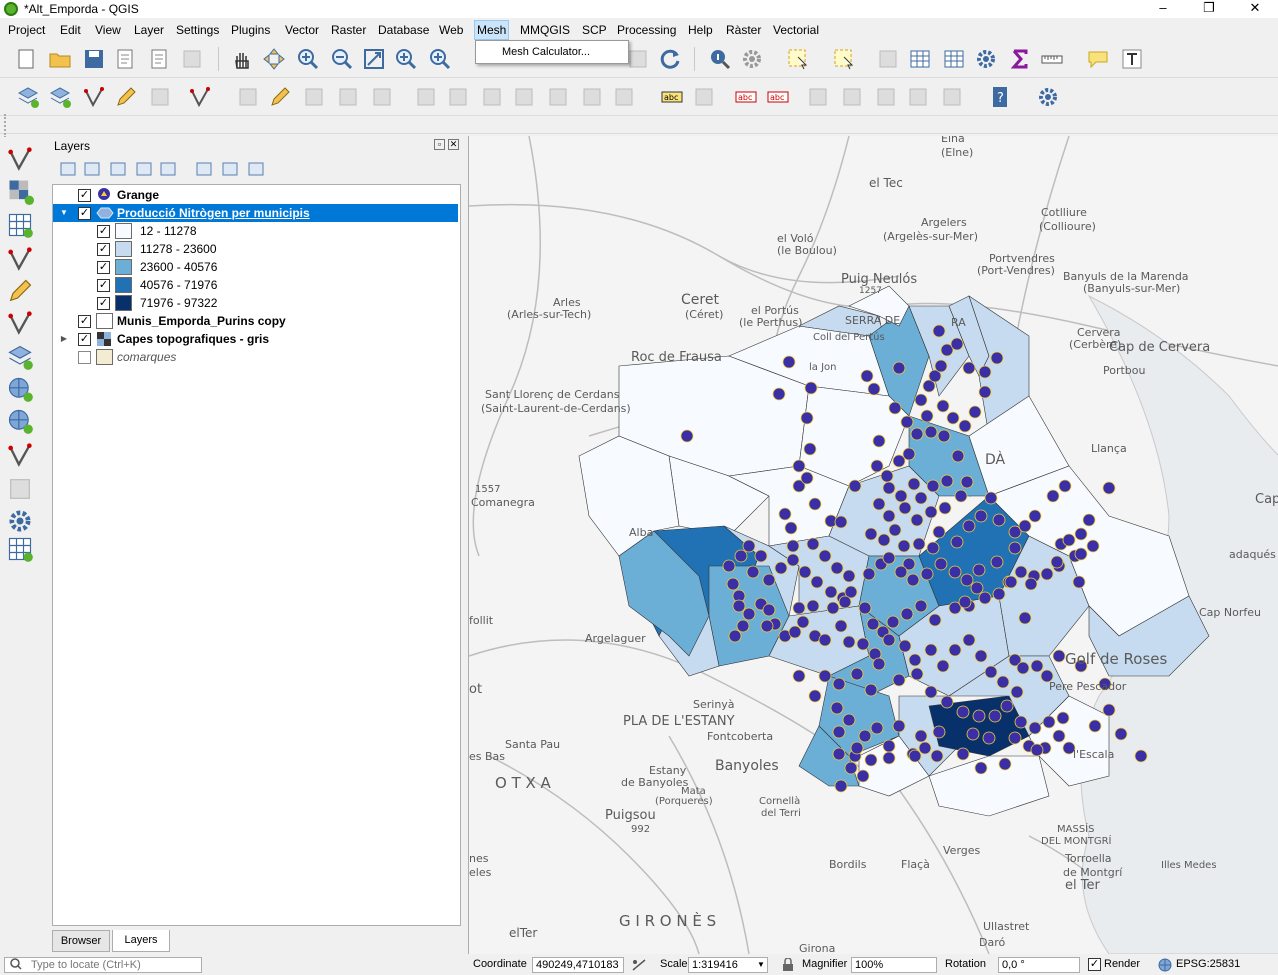  Describe the element at coordinates (255, 231) in the screenshot. I see `legend-class-row: ✓ 12 - 11278` at that location.